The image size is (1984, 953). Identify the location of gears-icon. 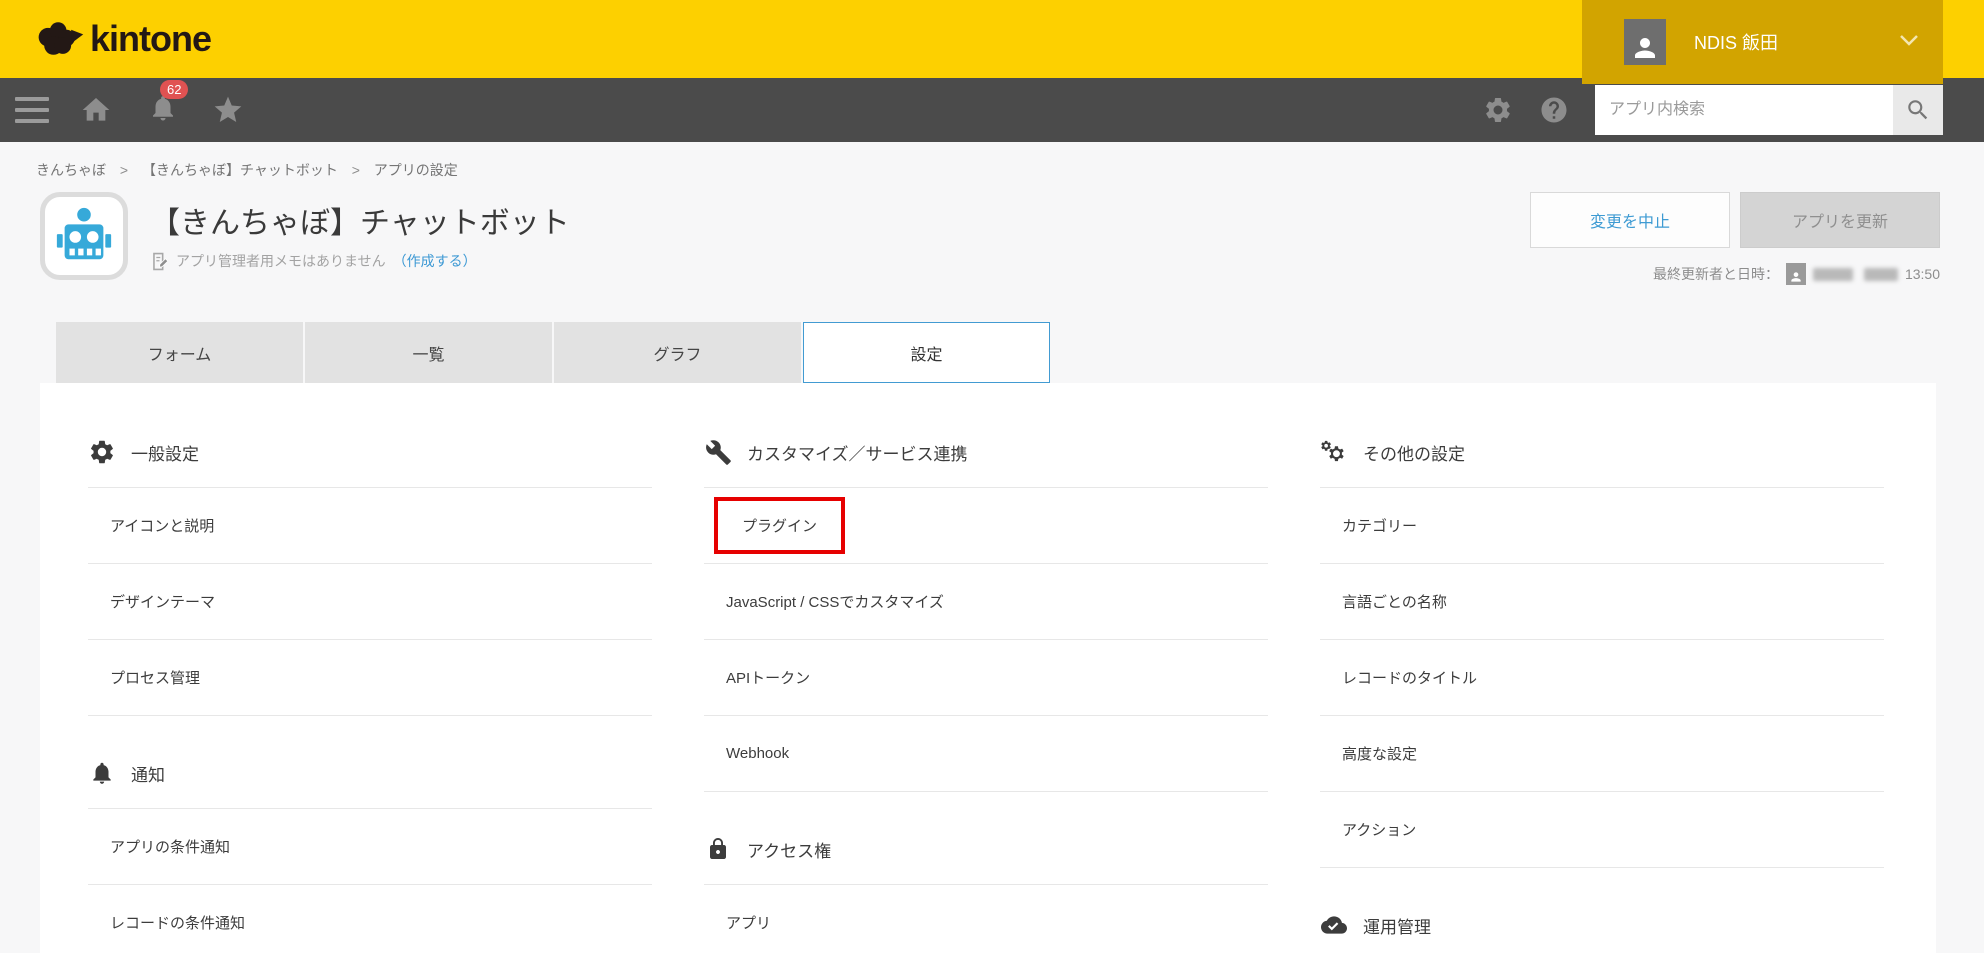
(1334, 452).